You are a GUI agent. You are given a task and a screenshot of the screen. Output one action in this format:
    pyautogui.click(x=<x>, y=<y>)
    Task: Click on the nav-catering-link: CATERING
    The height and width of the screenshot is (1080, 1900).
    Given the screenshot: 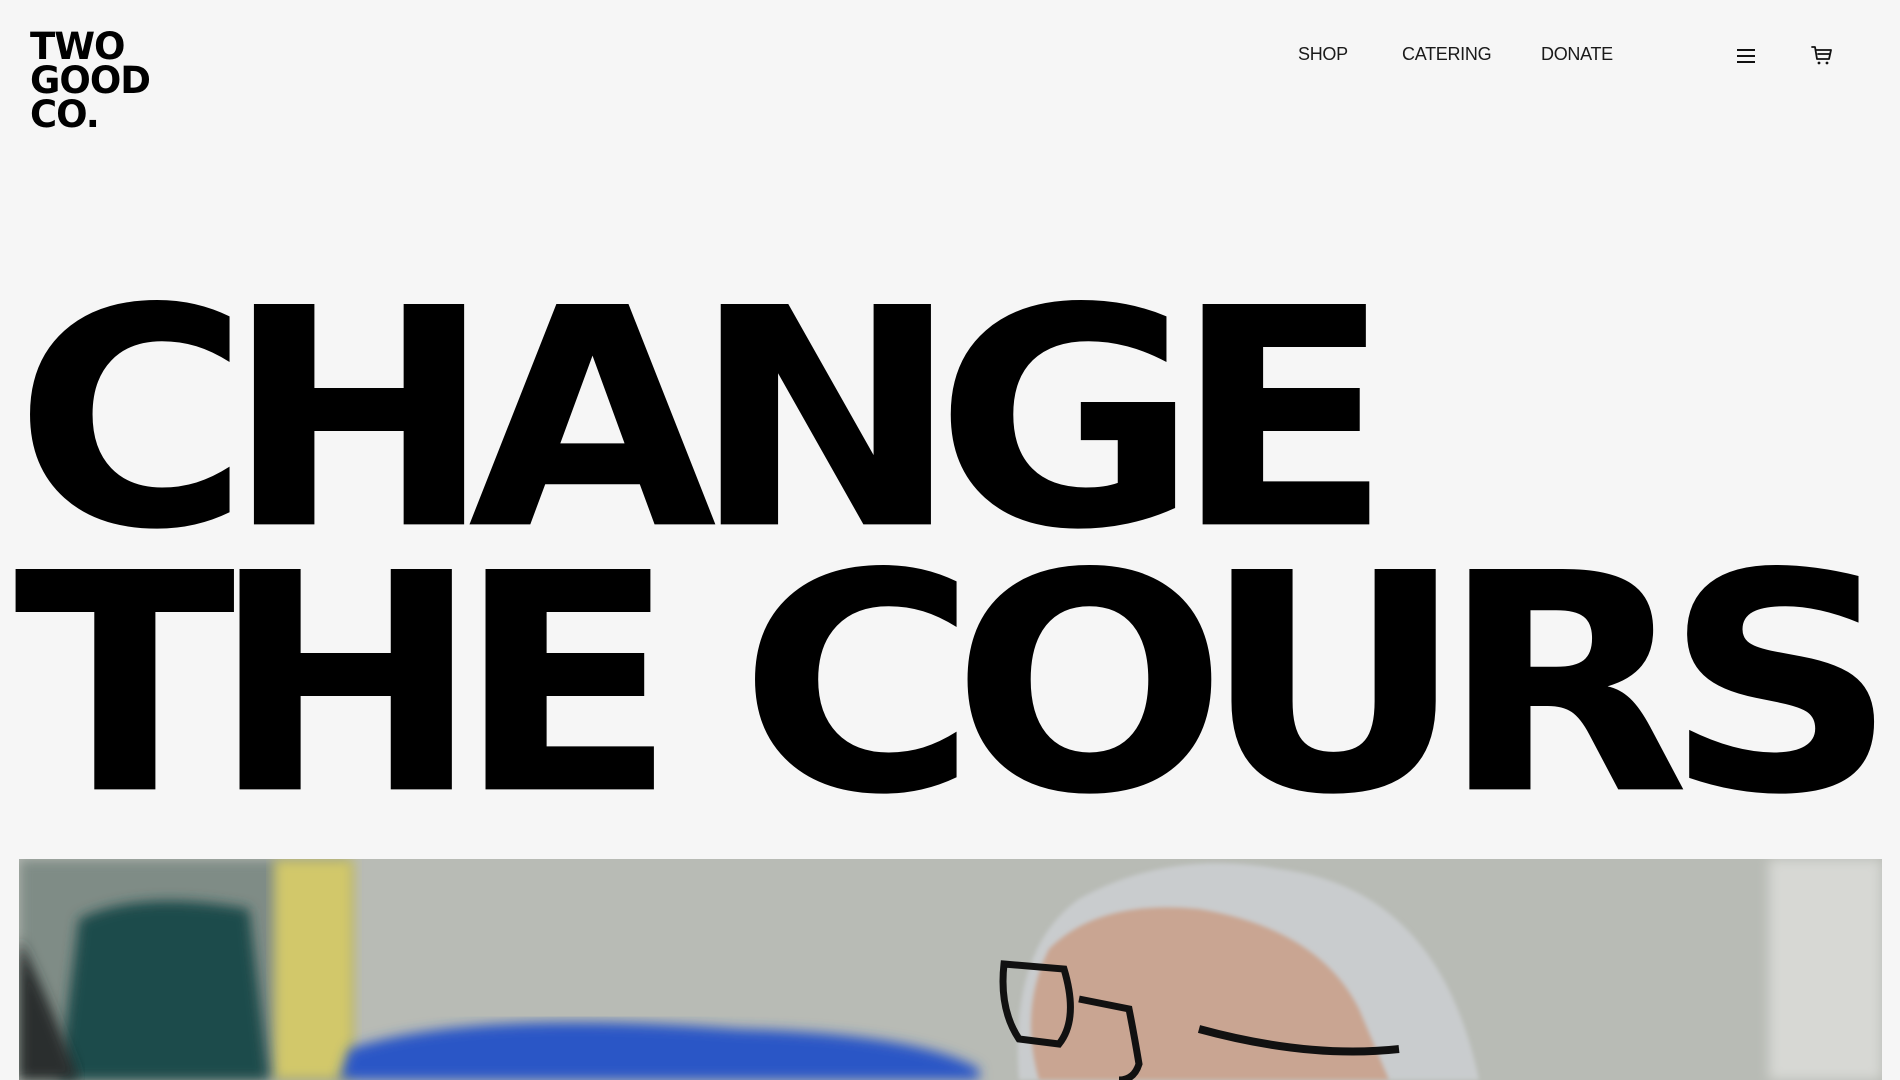 What is the action you would take?
    pyautogui.click(x=1447, y=54)
    